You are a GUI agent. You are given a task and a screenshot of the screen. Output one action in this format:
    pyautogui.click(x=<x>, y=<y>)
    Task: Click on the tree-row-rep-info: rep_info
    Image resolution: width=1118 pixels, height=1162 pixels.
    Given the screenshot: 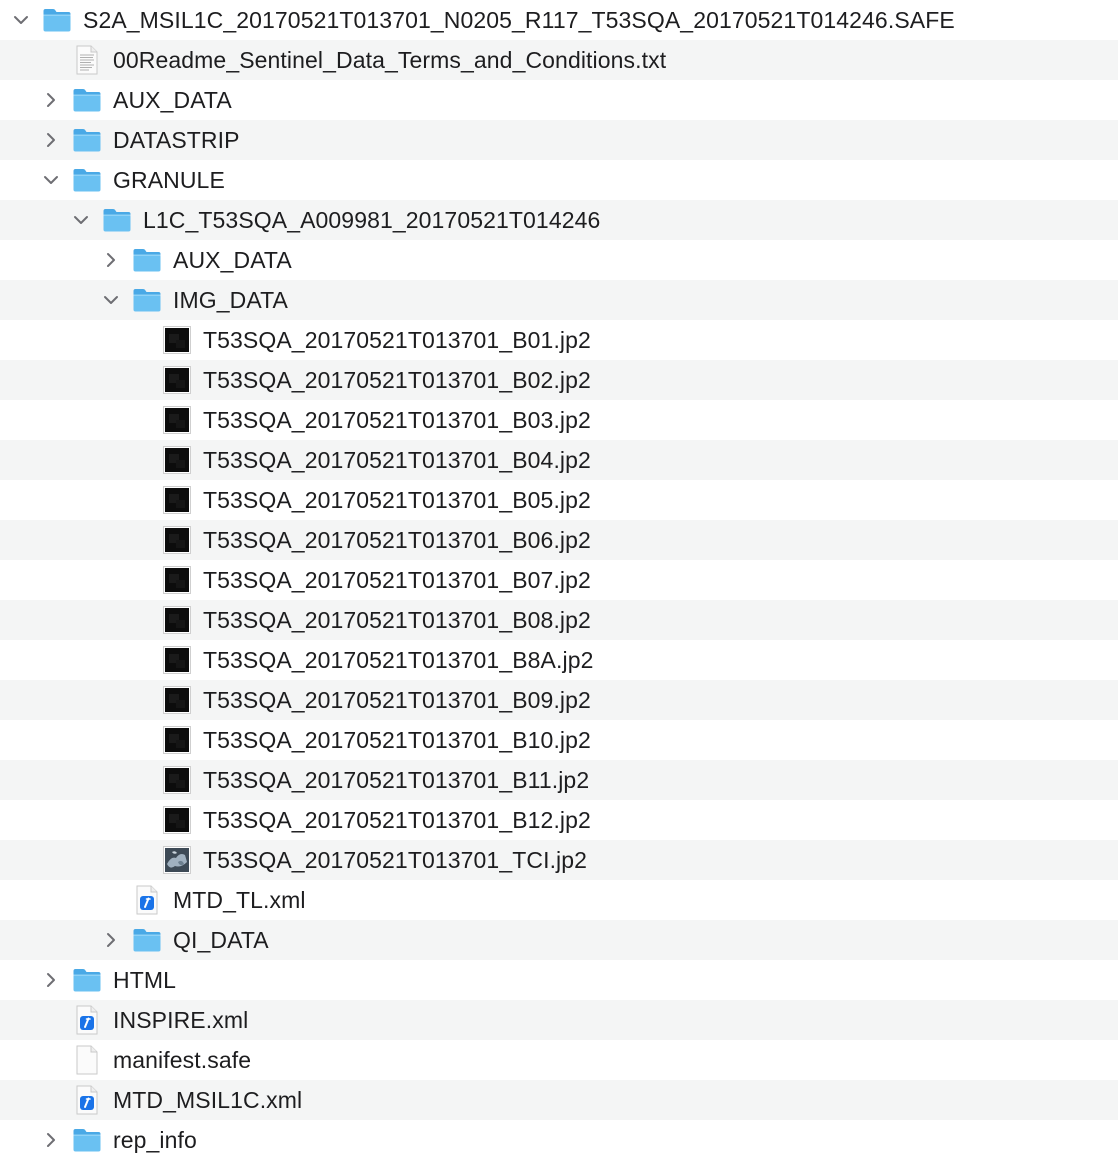 What is the action you would take?
    pyautogui.click(x=559, y=1140)
    